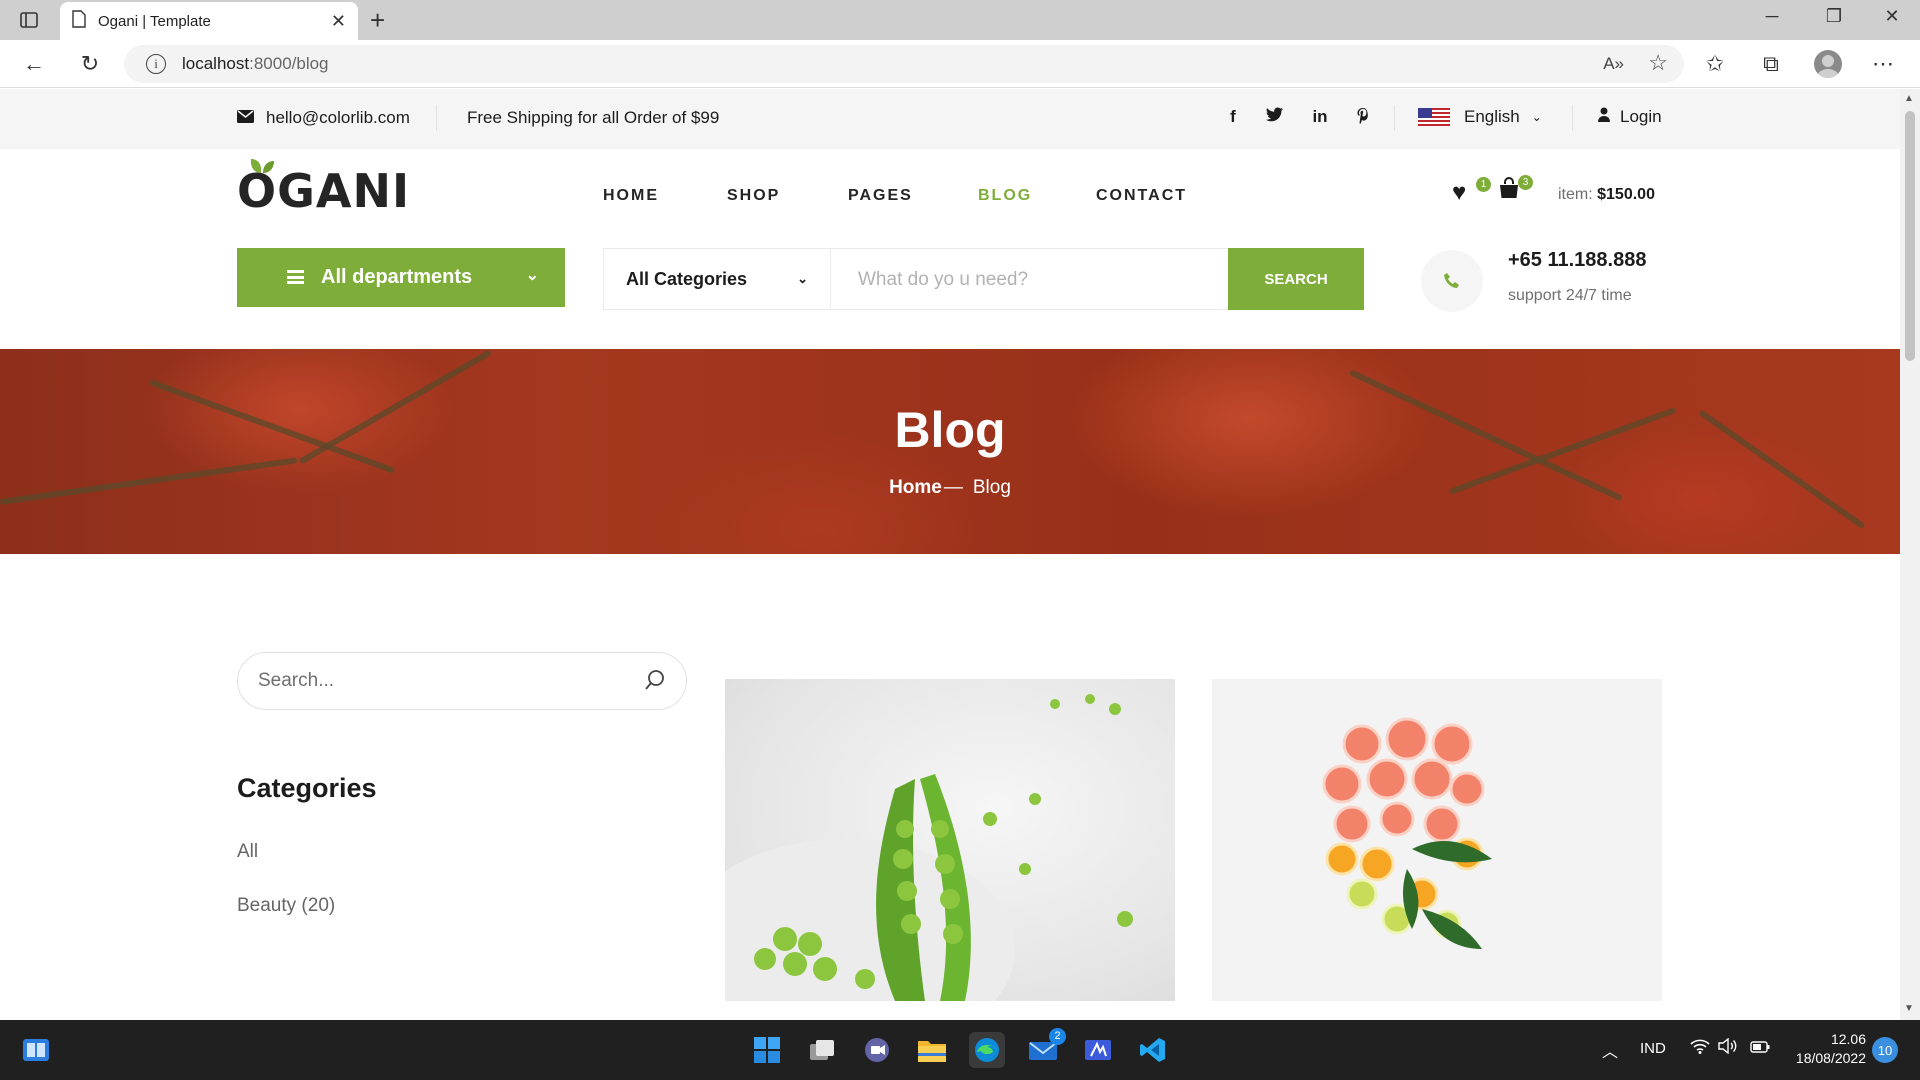 Image resolution: width=1920 pixels, height=1080 pixels. Describe the element at coordinates (1437, 840) in the screenshot. I see `blog-image-citrus` at that location.